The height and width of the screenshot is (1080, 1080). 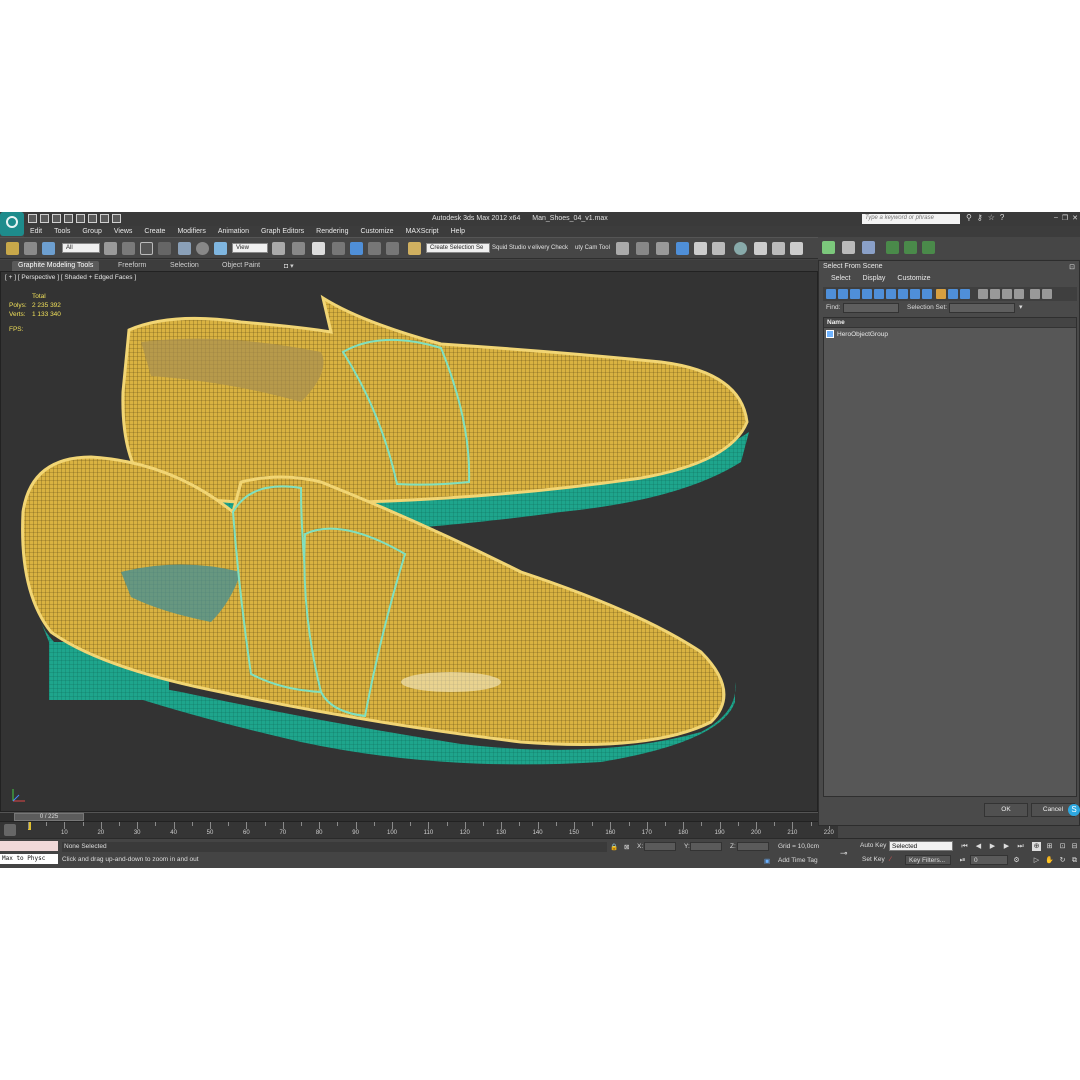 What do you see at coordinates (29, 846) in the screenshot?
I see `maxscript-listener-output` at bounding box center [29, 846].